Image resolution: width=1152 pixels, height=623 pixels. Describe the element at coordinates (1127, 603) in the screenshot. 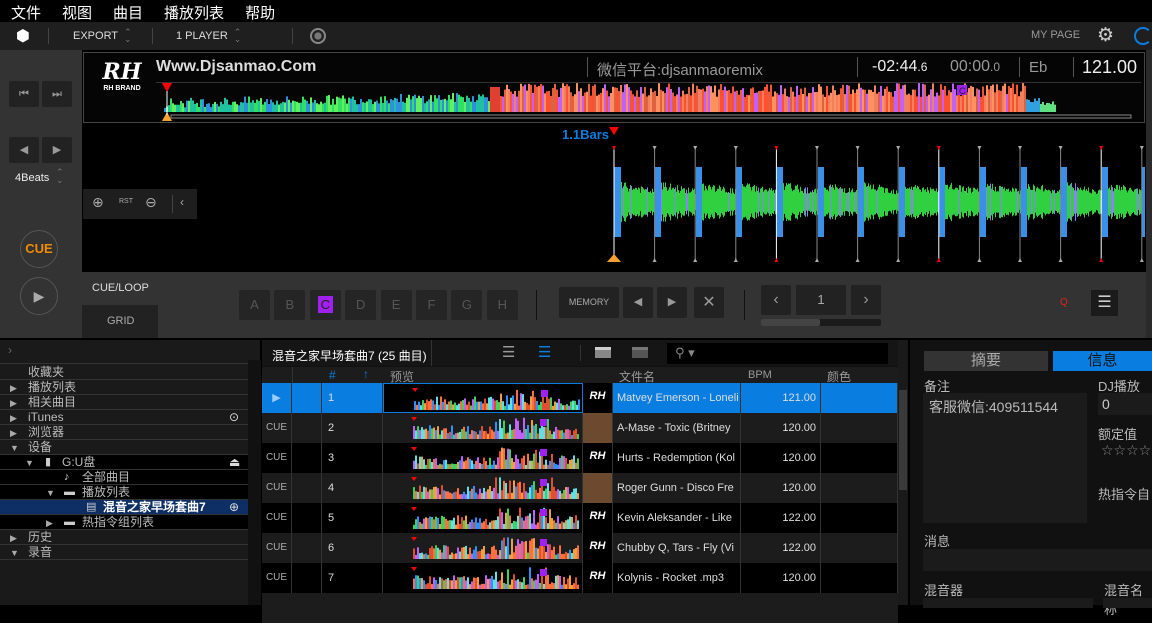

I see `mix-name-field` at that location.